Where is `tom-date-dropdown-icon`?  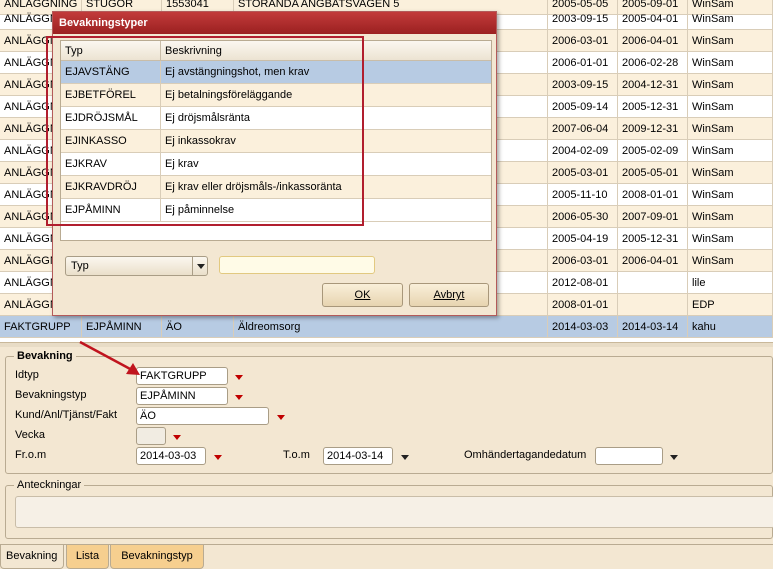
tom-date-dropdown-icon is located at coordinates (404, 457).